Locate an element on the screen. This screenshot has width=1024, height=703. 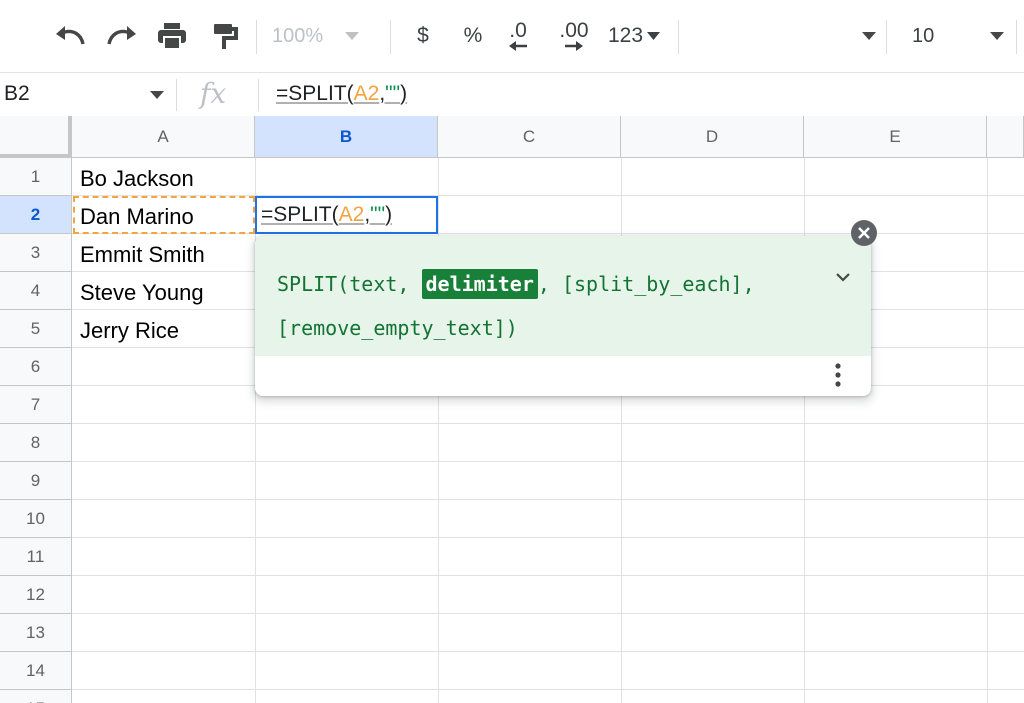
cell-b2-editor: =SPLIT(A2,"") is located at coordinates (346, 215).